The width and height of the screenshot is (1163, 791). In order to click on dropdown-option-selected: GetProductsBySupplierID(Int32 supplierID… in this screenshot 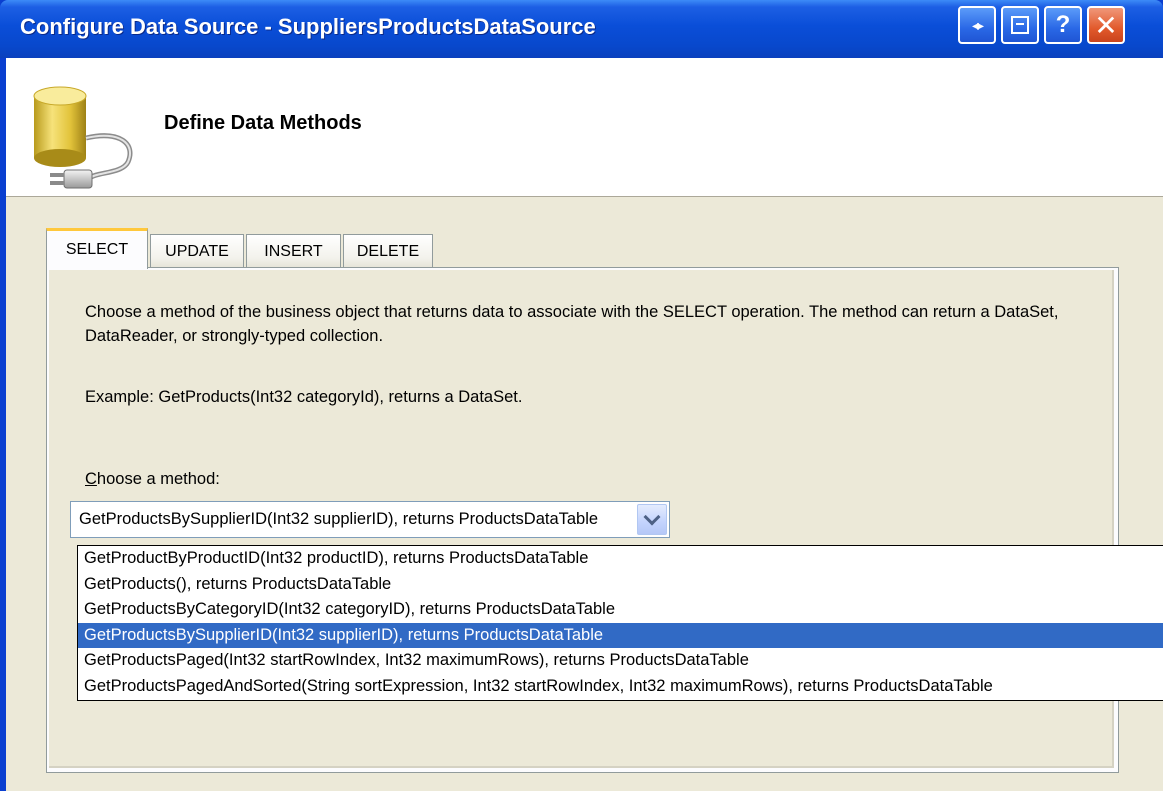, I will do `click(620, 635)`.